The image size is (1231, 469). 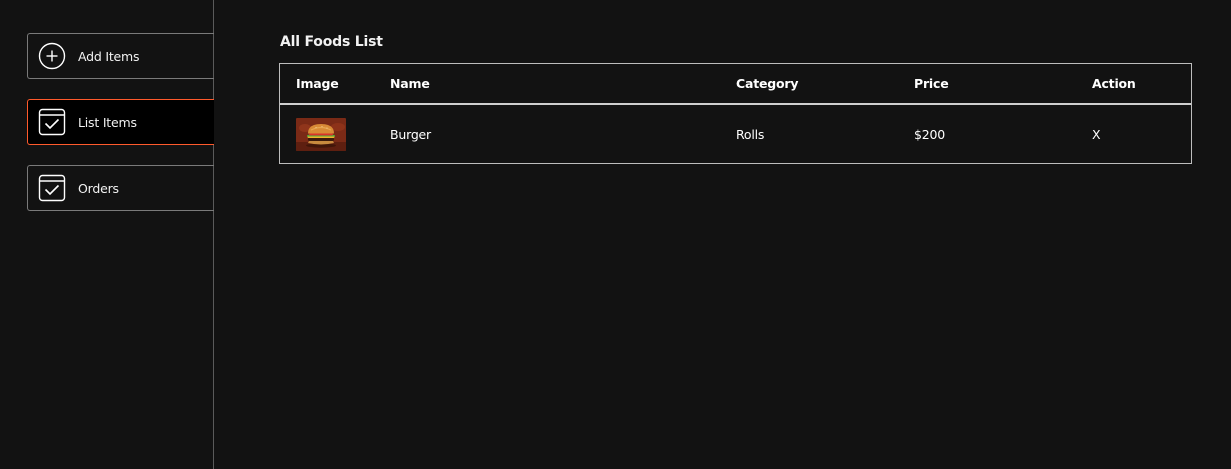 I want to click on column-header-name: Name, so click(x=410, y=83).